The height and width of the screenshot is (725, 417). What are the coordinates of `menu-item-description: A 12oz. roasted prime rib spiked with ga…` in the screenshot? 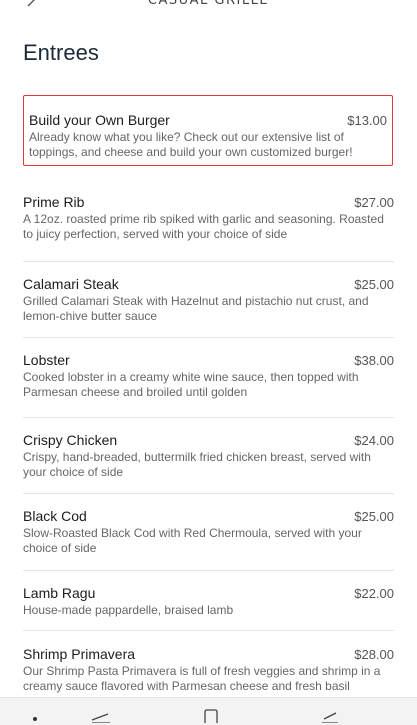 It's located at (203, 226).